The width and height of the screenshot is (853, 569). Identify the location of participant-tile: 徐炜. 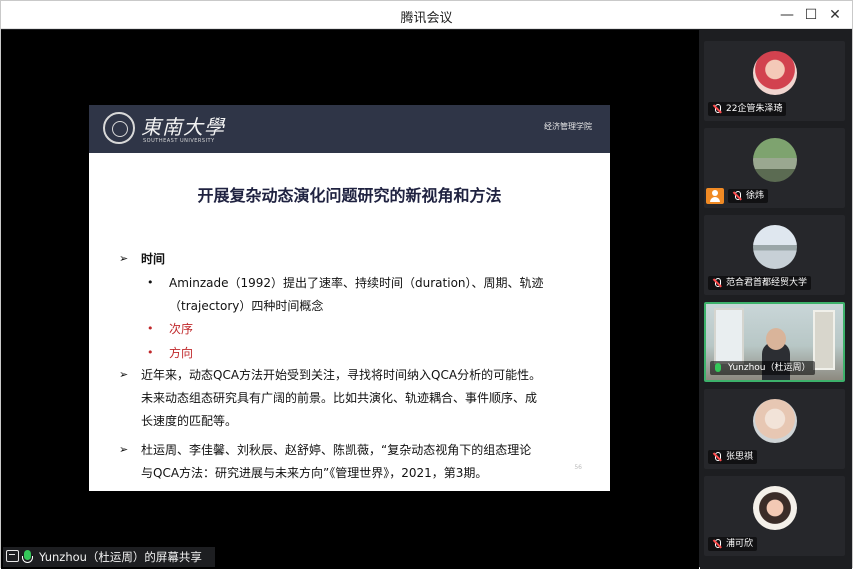
(774, 168).